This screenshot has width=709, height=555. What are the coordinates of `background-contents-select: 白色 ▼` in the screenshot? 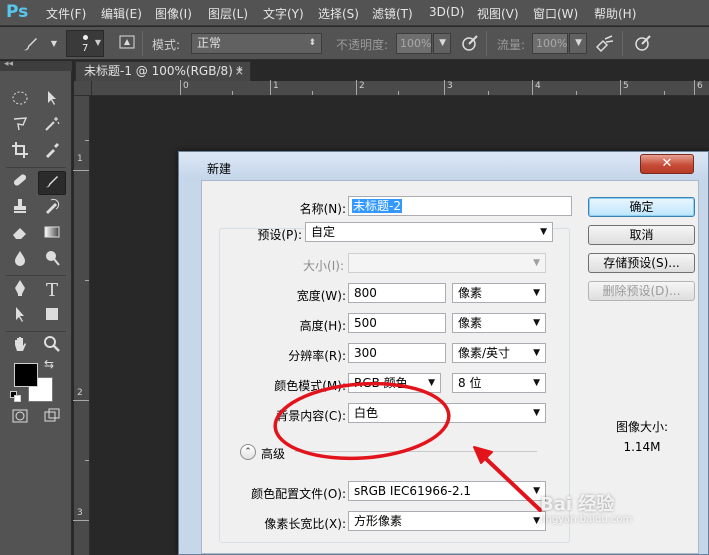 It's located at (447, 413).